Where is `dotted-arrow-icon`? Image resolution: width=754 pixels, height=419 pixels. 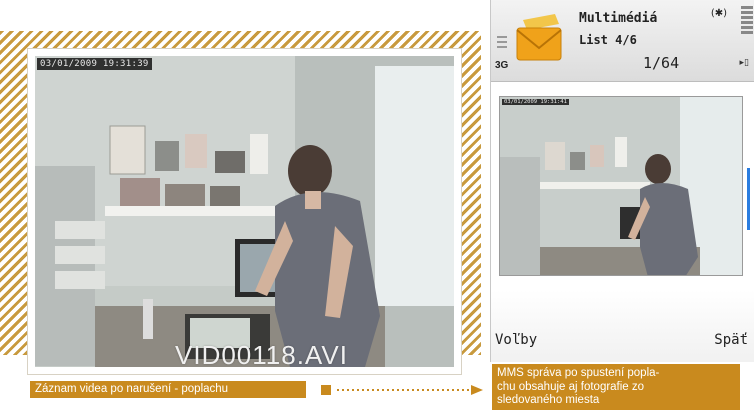 dotted-arrow-icon is located at coordinates (402, 390).